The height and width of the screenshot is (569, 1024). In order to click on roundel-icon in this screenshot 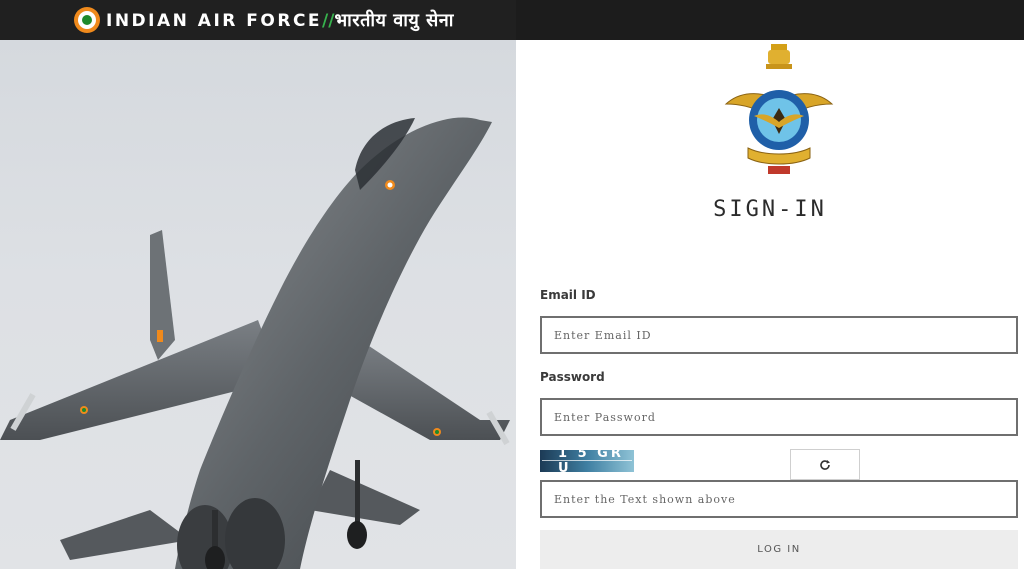, I will do `click(87, 20)`.